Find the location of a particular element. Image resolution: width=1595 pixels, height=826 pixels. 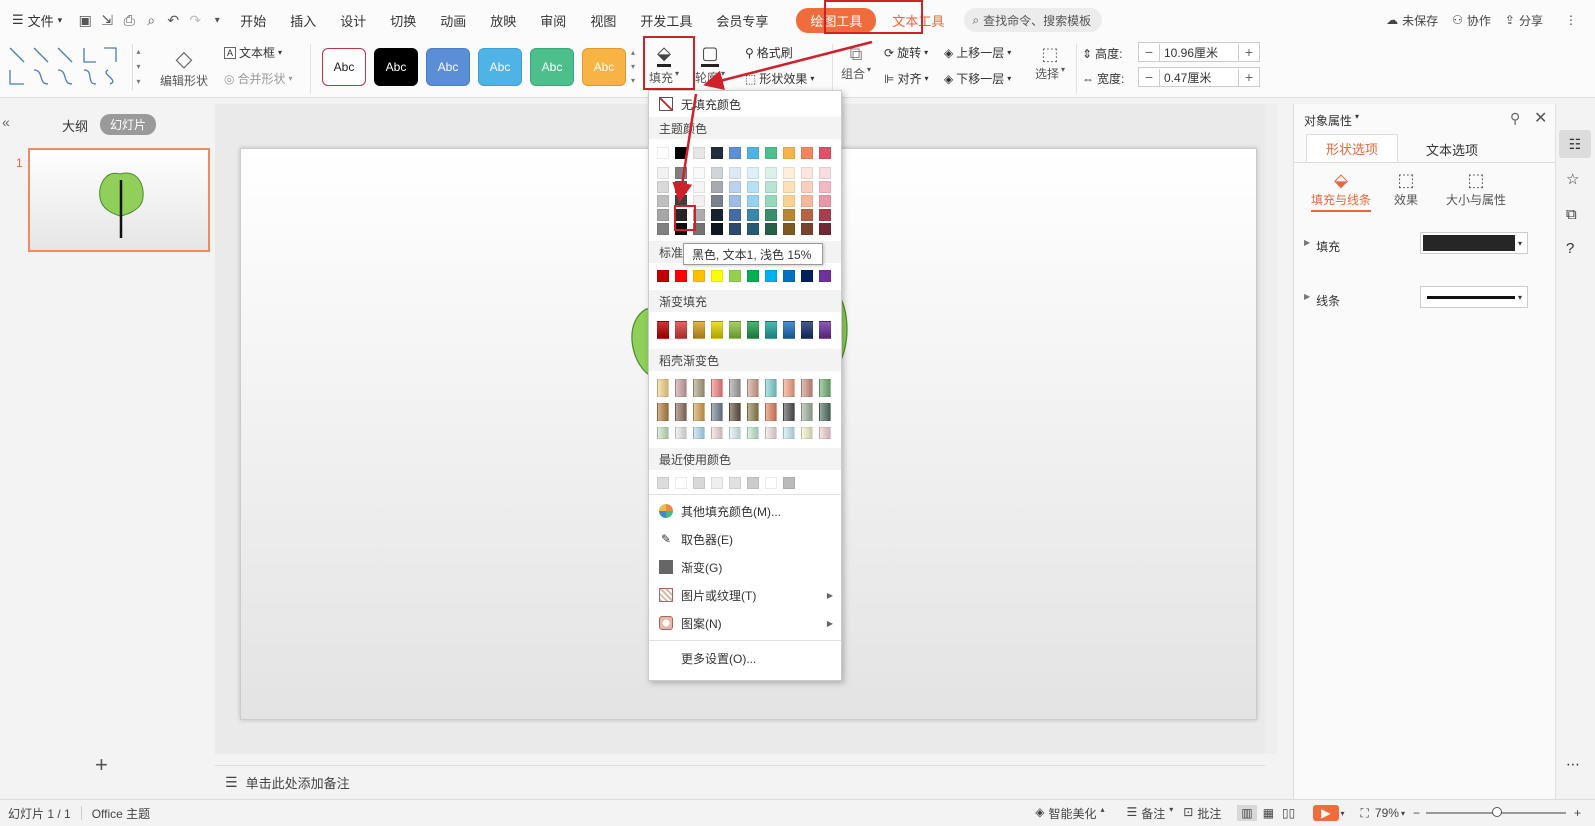

arrow-to-swatch is located at coordinates (685, 148).